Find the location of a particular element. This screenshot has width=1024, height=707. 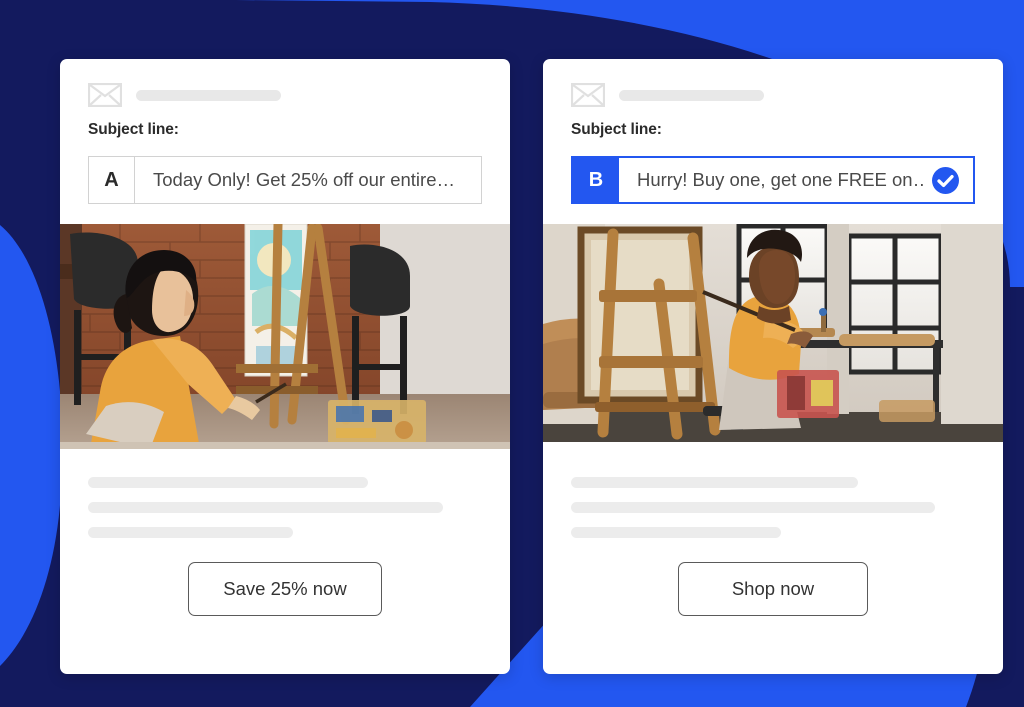

cta-container-b: Shop now is located at coordinates (773, 606).